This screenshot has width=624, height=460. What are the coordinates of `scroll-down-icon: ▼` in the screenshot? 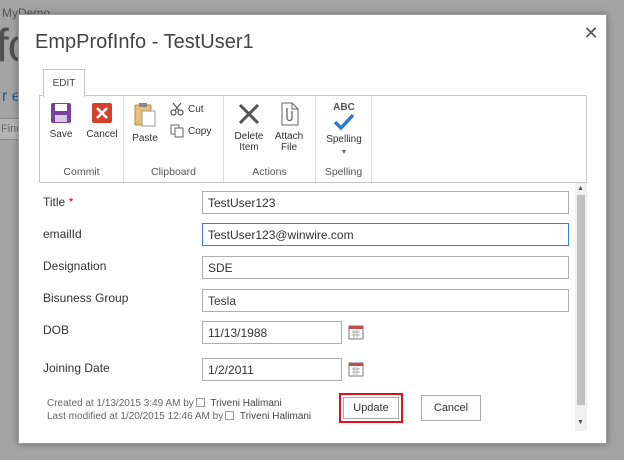 It's located at (580, 422).